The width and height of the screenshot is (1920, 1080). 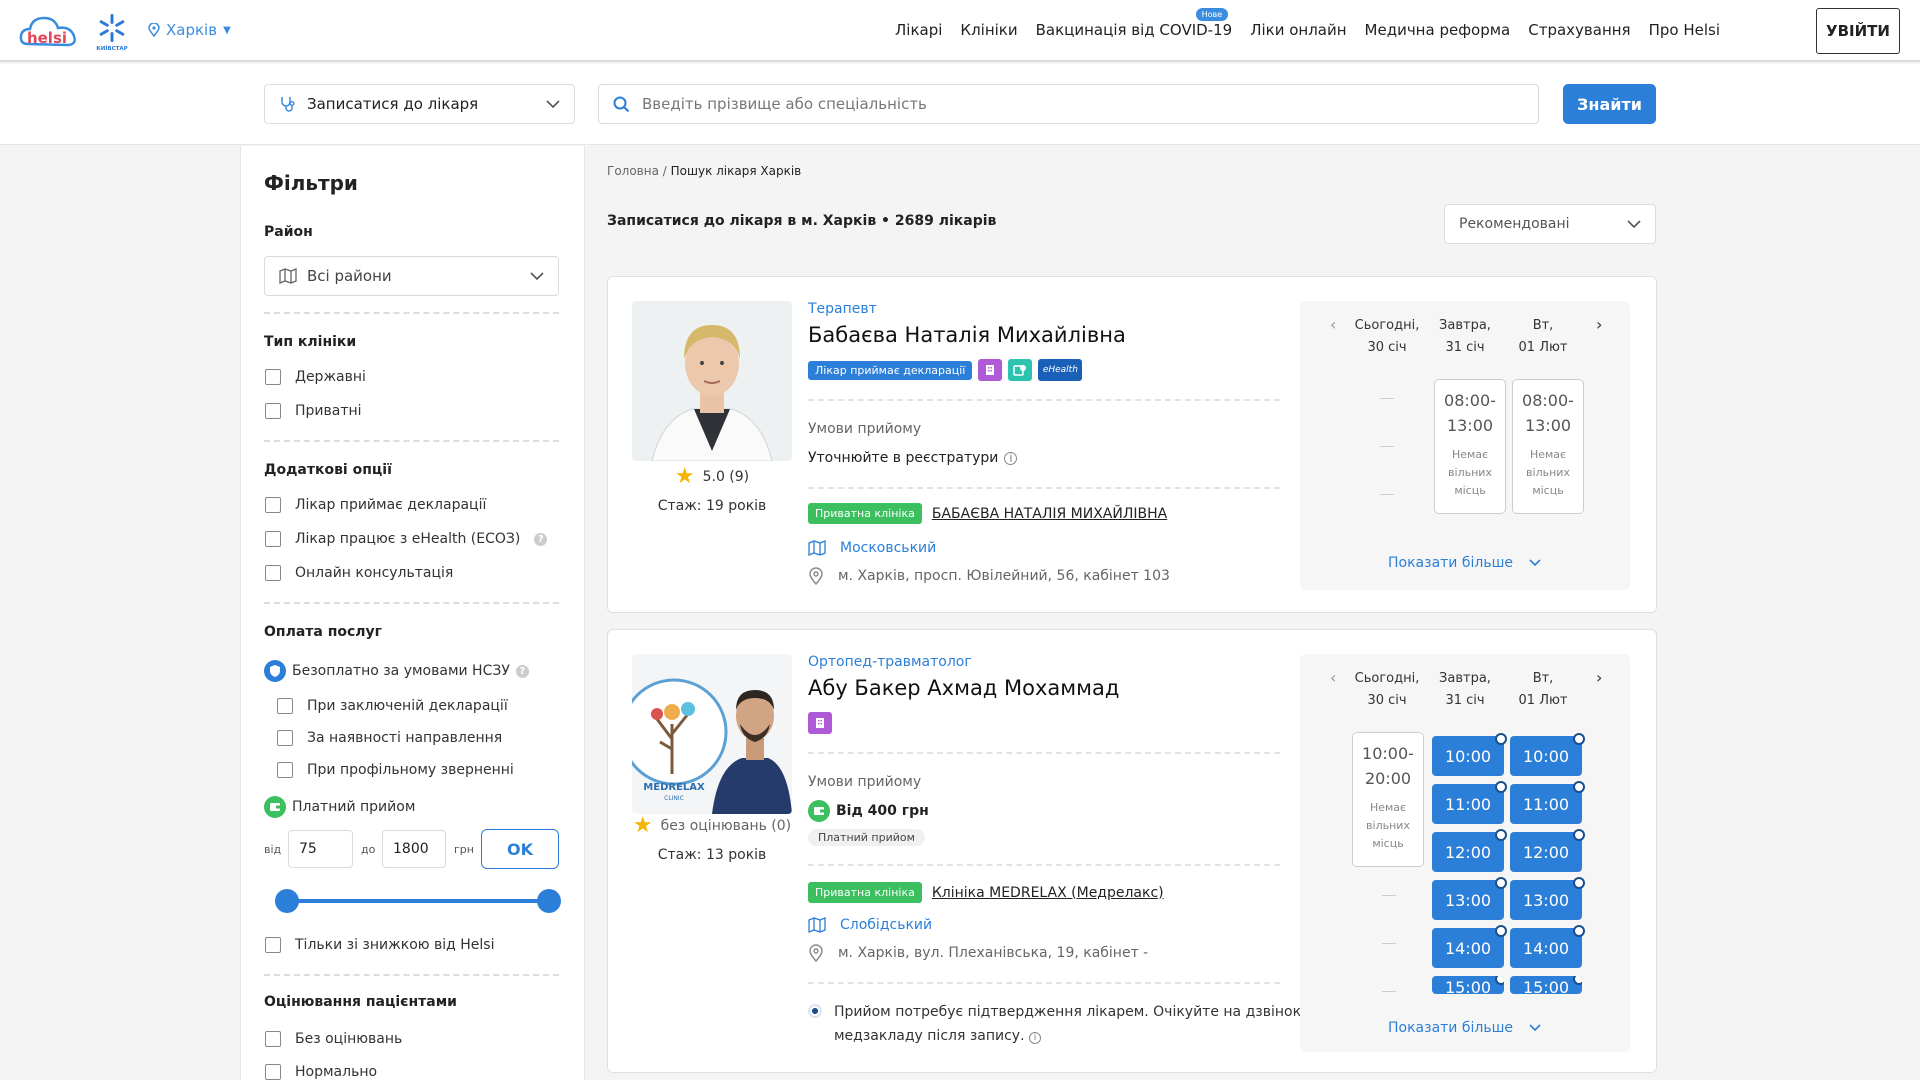 I want to click on chevron-down-icon: ▼, so click(x=227, y=30).